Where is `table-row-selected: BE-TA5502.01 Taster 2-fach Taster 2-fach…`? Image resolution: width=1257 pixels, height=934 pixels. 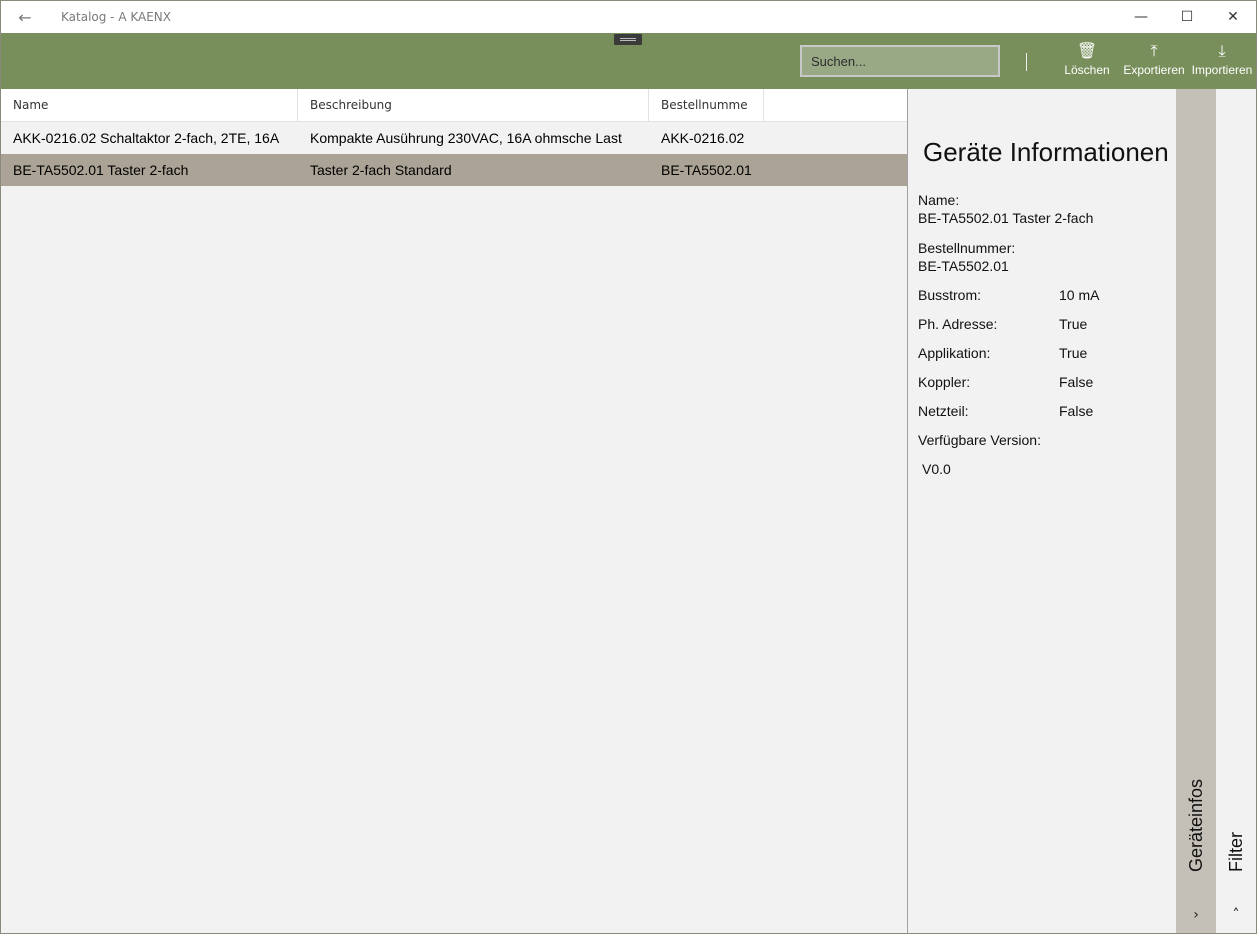
table-row-selected: BE-TA5502.01 Taster 2-fach Taster 2-fach… is located at coordinates (454, 170).